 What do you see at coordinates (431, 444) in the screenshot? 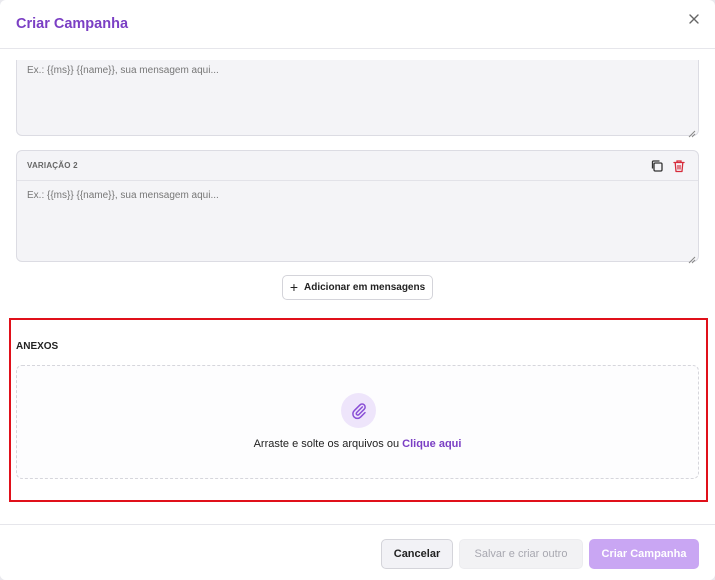
I see `click-here-link: Clique aqui` at bounding box center [431, 444].